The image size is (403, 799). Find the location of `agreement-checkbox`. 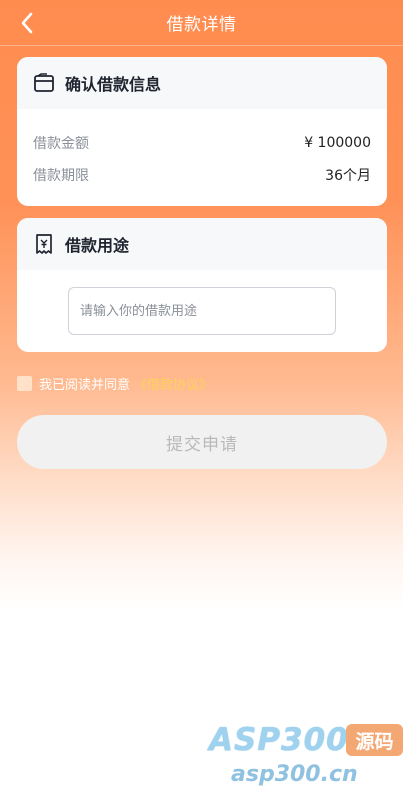

agreement-checkbox is located at coordinates (24, 383).